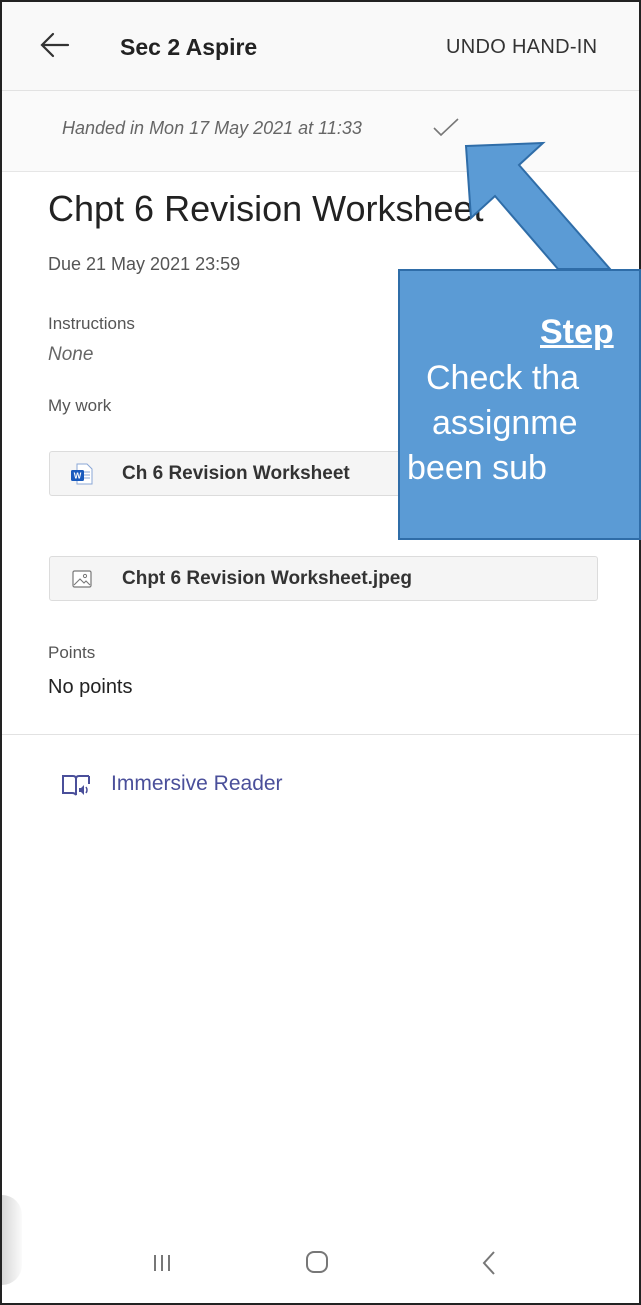  What do you see at coordinates (320, 46) in the screenshot?
I see `app-header: Sec 2 Aspire UNDO HAND-IN` at bounding box center [320, 46].